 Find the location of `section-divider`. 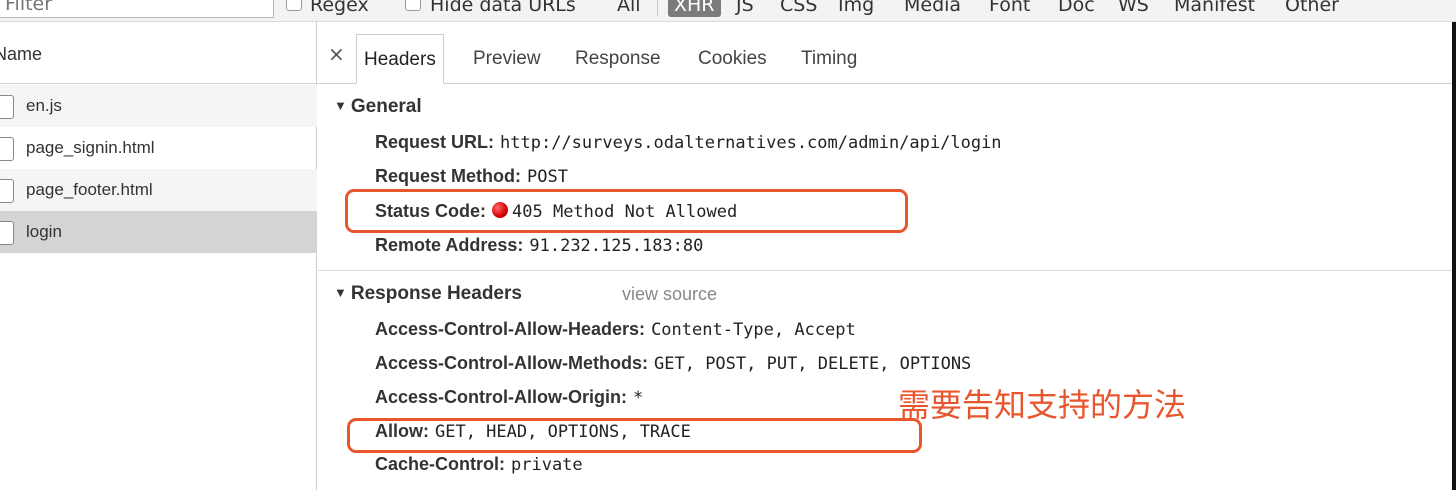

section-divider is located at coordinates (887, 270).